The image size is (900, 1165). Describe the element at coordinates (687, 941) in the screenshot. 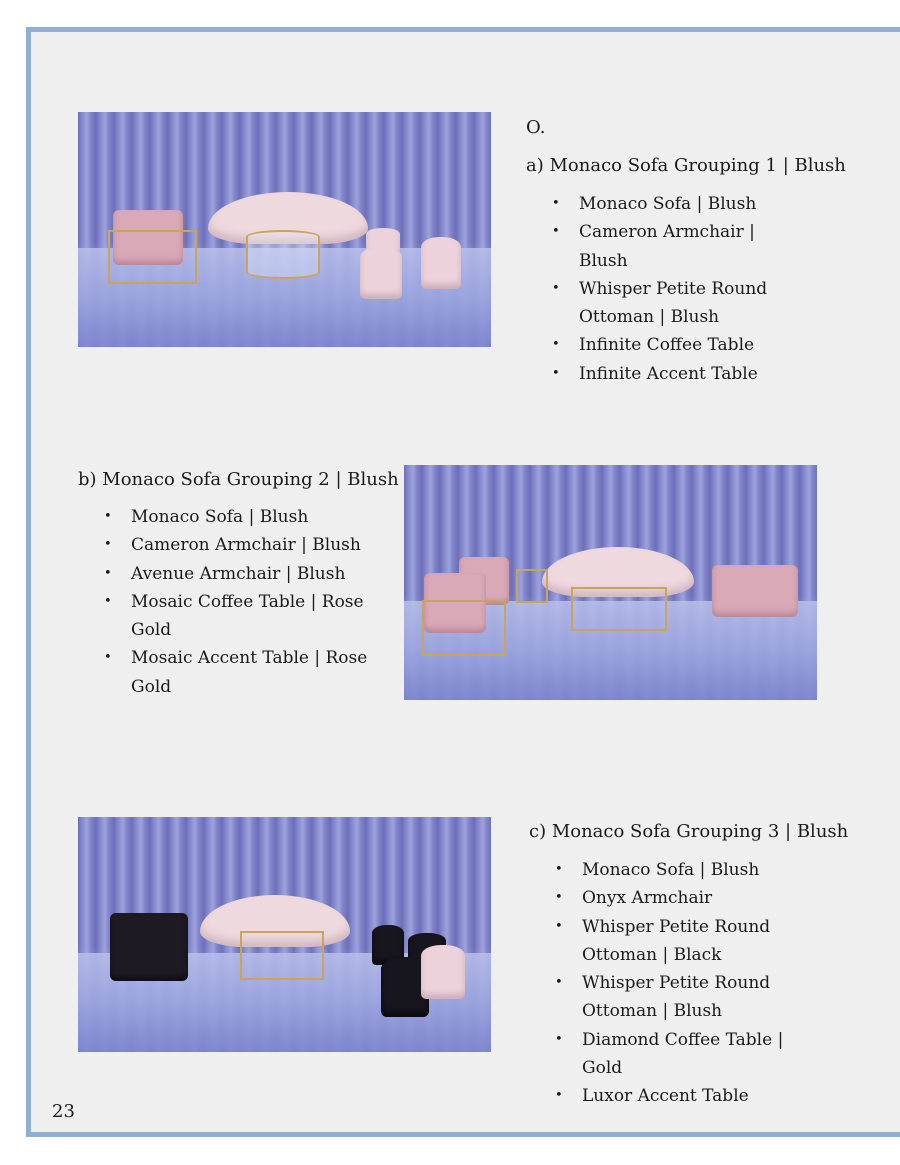

I see `list-item: Whisper Petite Round Ottoman | Black` at that location.